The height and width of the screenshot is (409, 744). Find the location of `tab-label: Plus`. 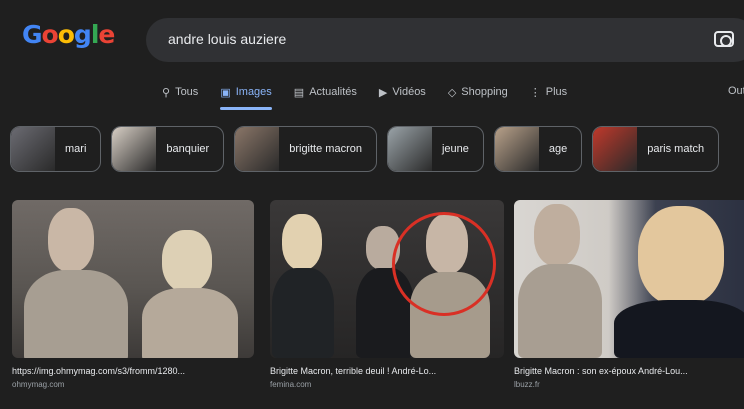

tab-label: Plus is located at coordinates (556, 92).